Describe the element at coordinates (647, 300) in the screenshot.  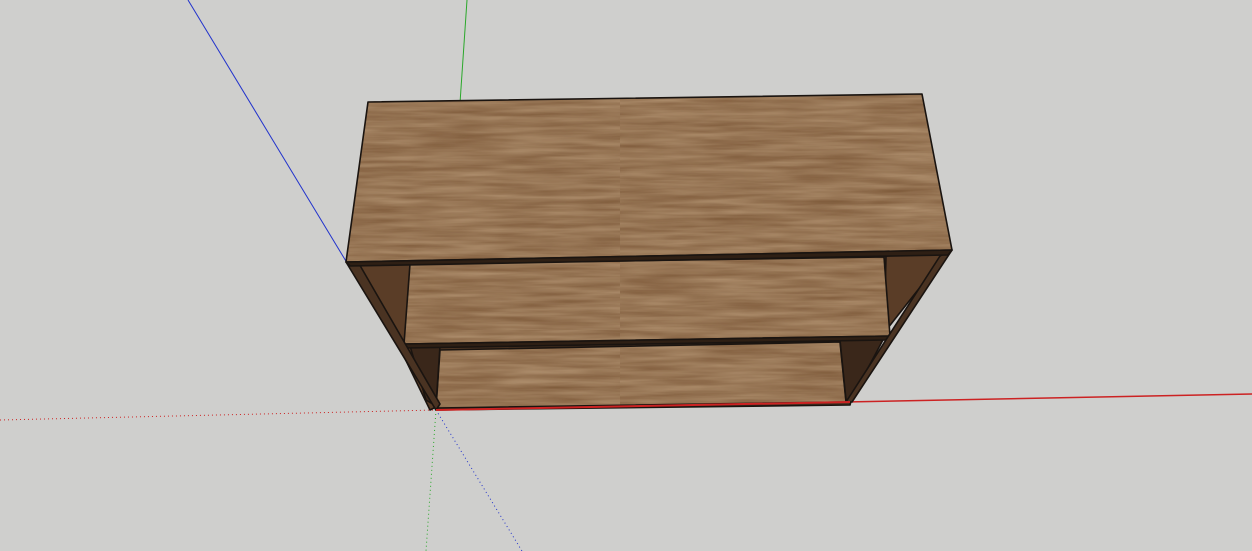
I see `middle-shelf` at that location.